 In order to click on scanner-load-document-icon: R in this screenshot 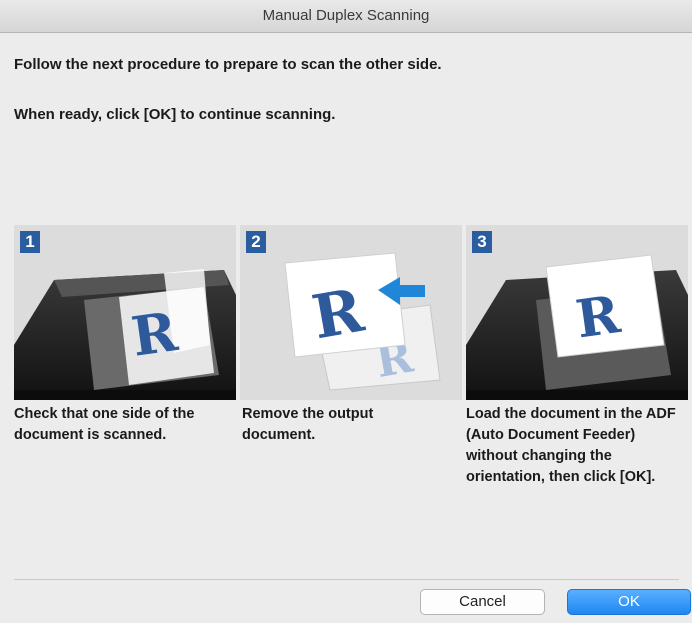, I will do `click(577, 312)`.